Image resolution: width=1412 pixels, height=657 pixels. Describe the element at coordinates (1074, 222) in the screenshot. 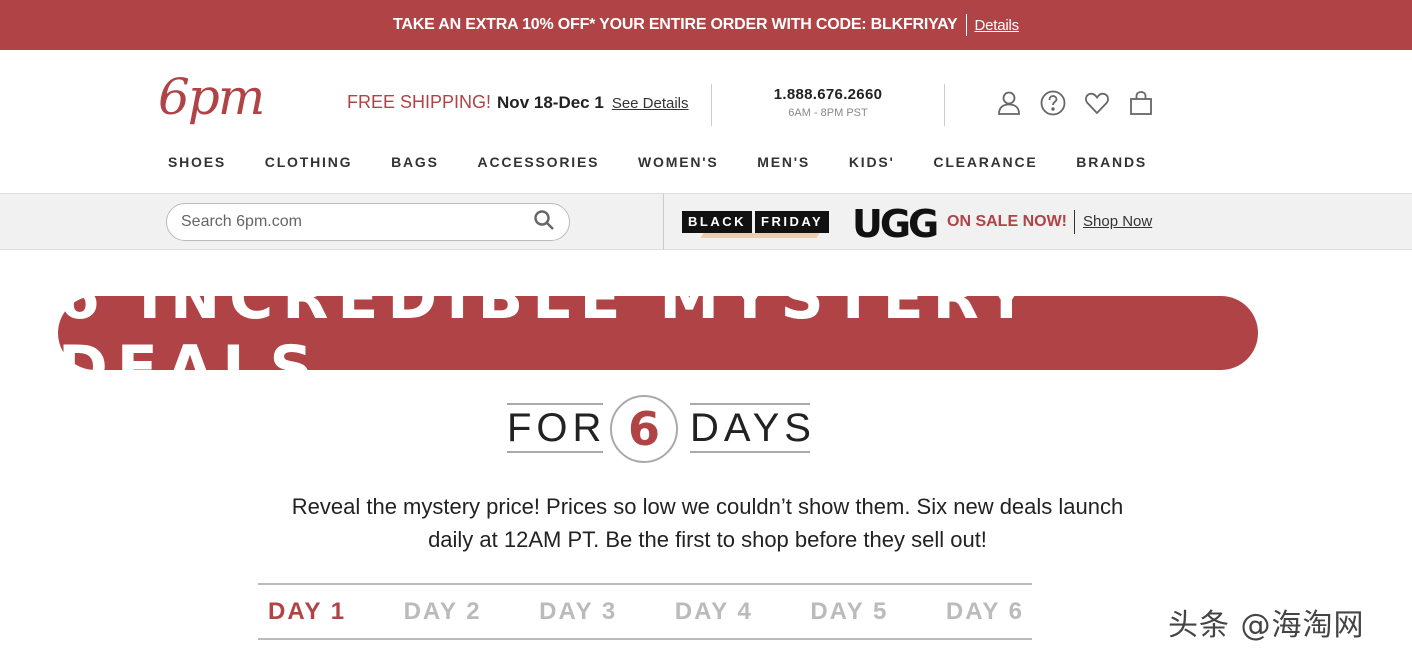

I see `on-sale-divider` at that location.